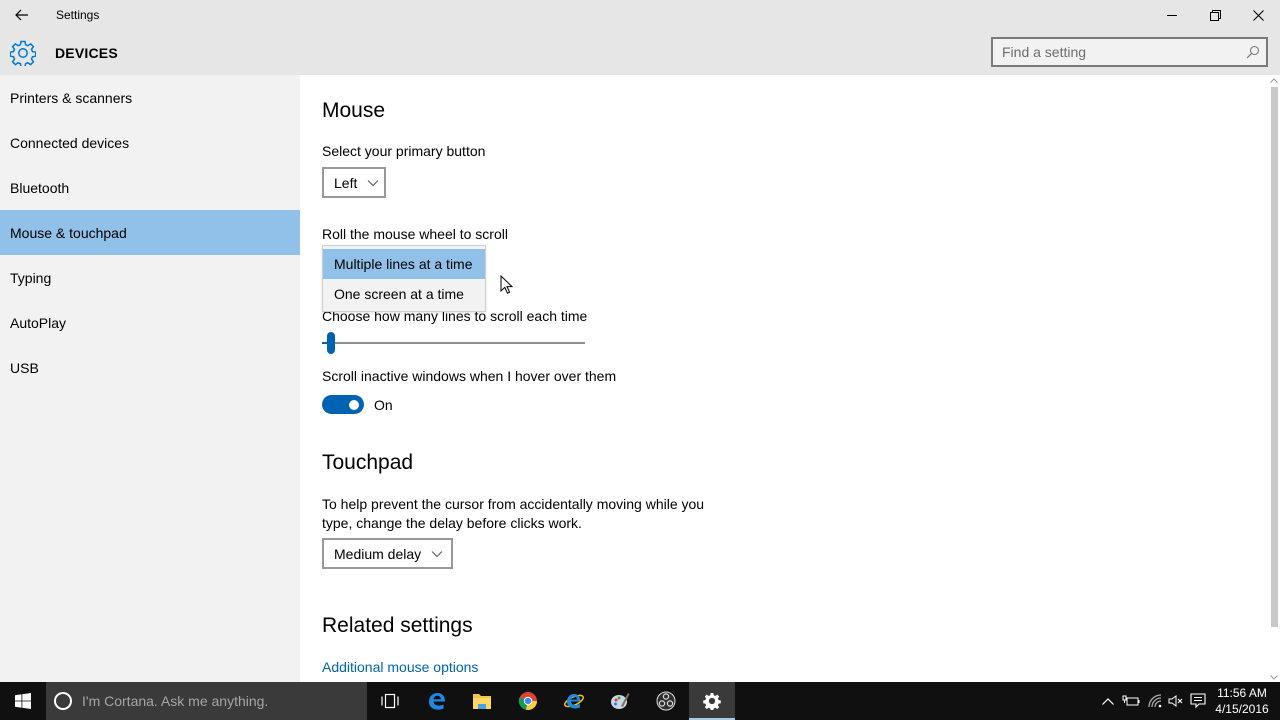 The height and width of the screenshot is (720, 1280). I want to click on mouse-heading: Mouse, so click(354, 110).